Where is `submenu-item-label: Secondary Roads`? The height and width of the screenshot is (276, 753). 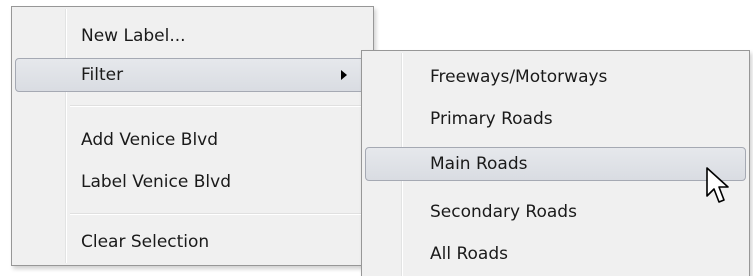 submenu-item-label: Secondary Roads is located at coordinates (503, 212).